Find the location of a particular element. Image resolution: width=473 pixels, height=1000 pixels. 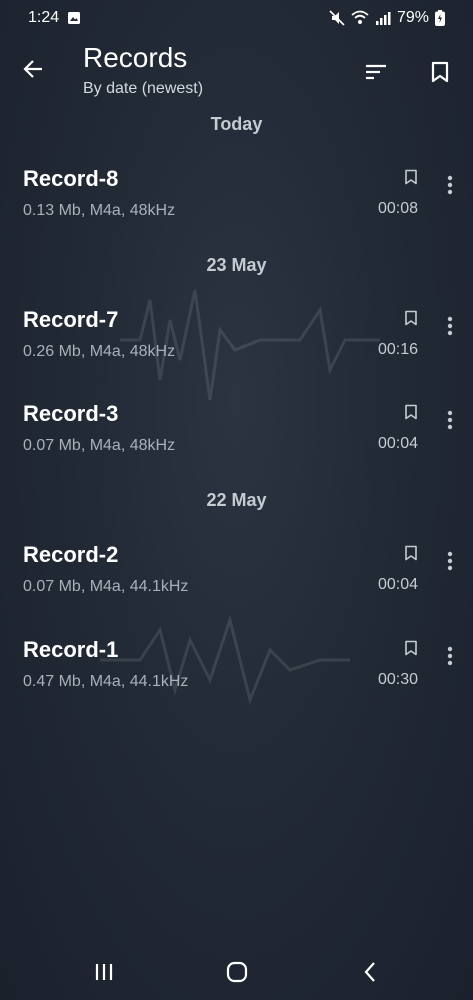

record-duration: 00:16 is located at coordinates (397, 349).